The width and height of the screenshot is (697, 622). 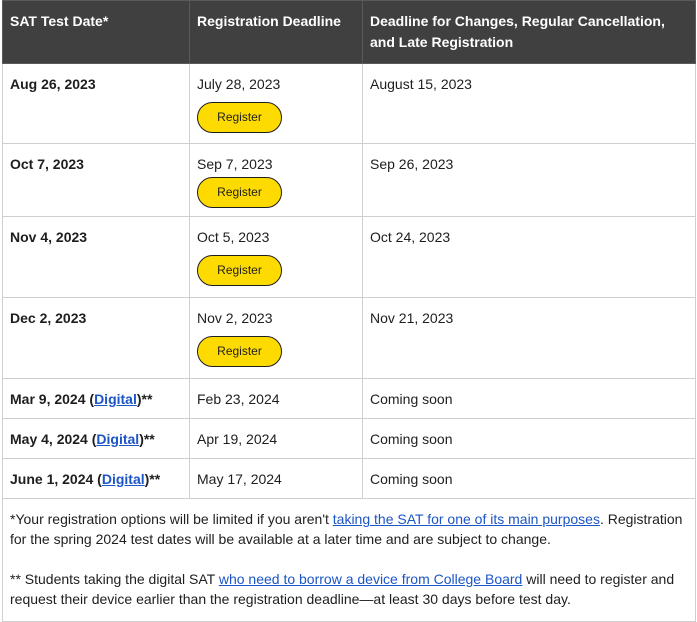 I want to click on change-deadline-cell: Nov 21, 2023, so click(x=529, y=338).